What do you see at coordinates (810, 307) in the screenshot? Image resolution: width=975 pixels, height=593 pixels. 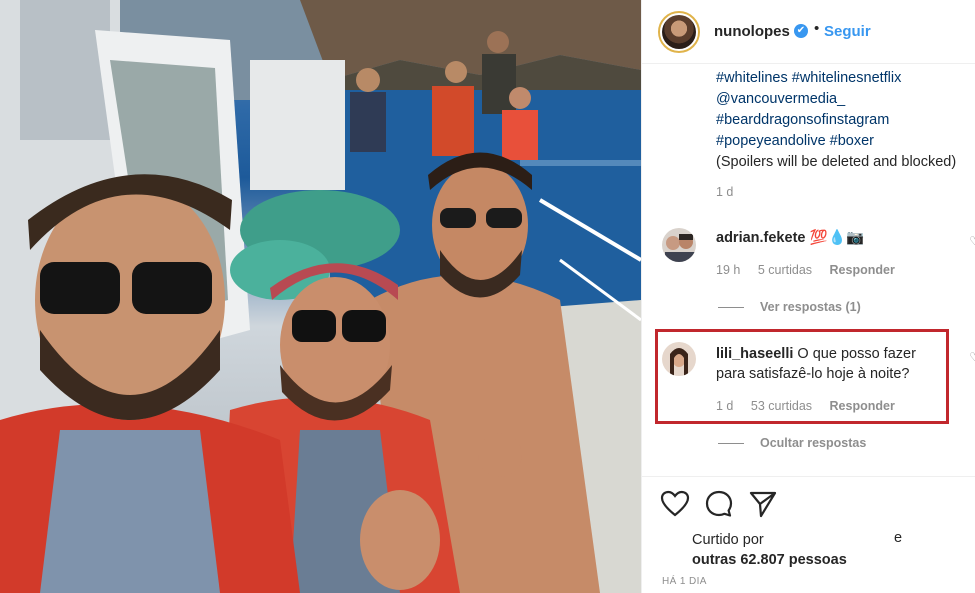 I see `view-replies-label: Ver respostas (1)` at bounding box center [810, 307].